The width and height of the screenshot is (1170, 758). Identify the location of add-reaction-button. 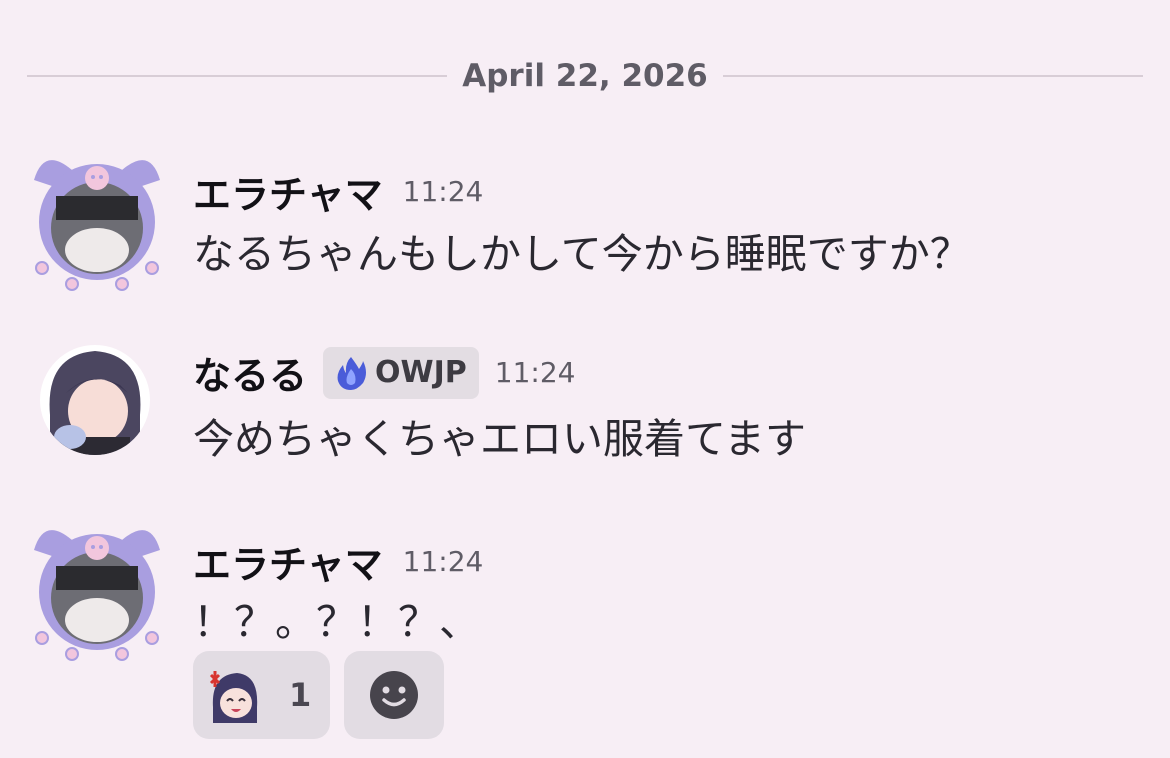
(394, 695).